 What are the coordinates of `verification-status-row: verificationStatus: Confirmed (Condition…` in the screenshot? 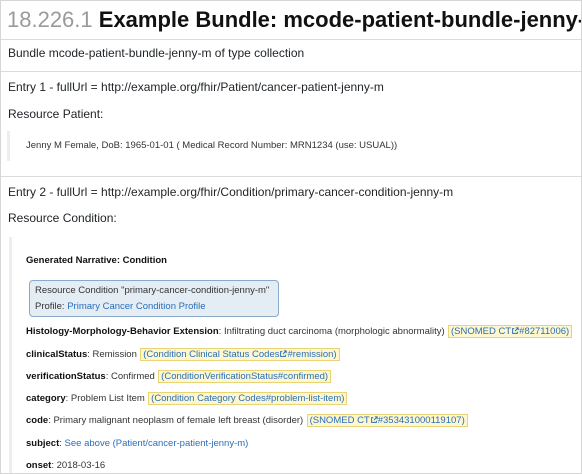 It's located at (179, 375).